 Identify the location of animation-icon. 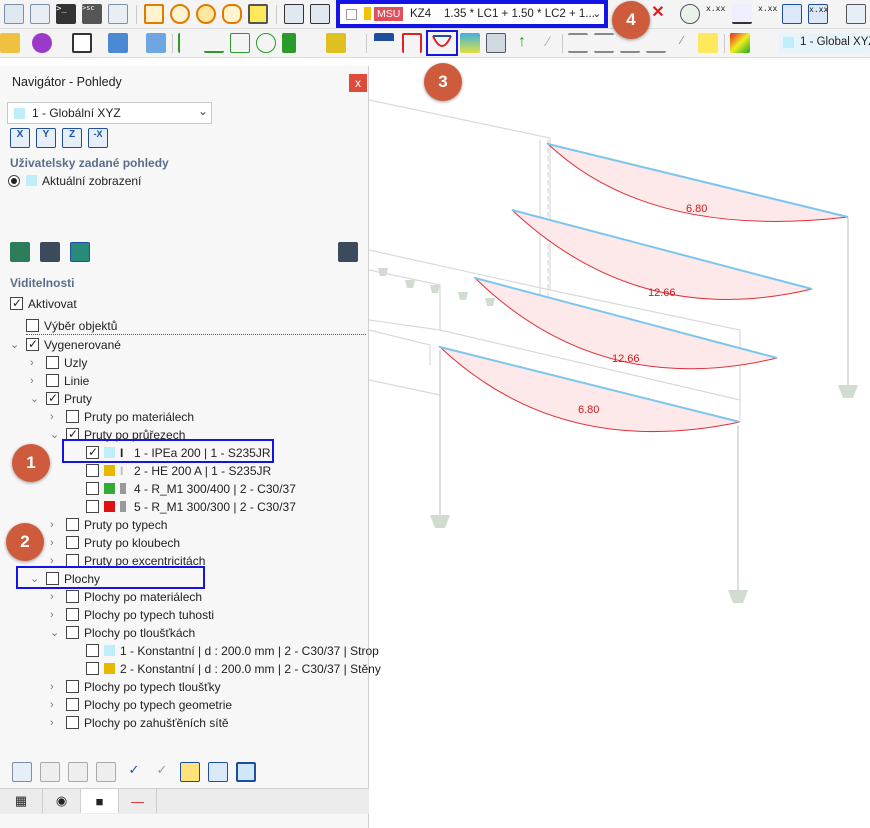
(856, 14).